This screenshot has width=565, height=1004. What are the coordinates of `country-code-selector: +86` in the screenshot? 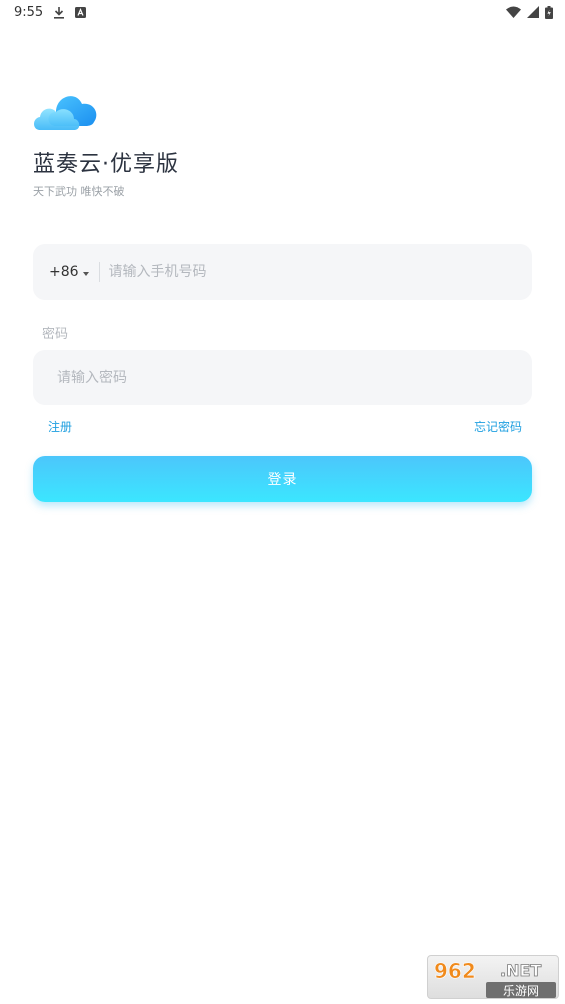 It's located at (69, 272).